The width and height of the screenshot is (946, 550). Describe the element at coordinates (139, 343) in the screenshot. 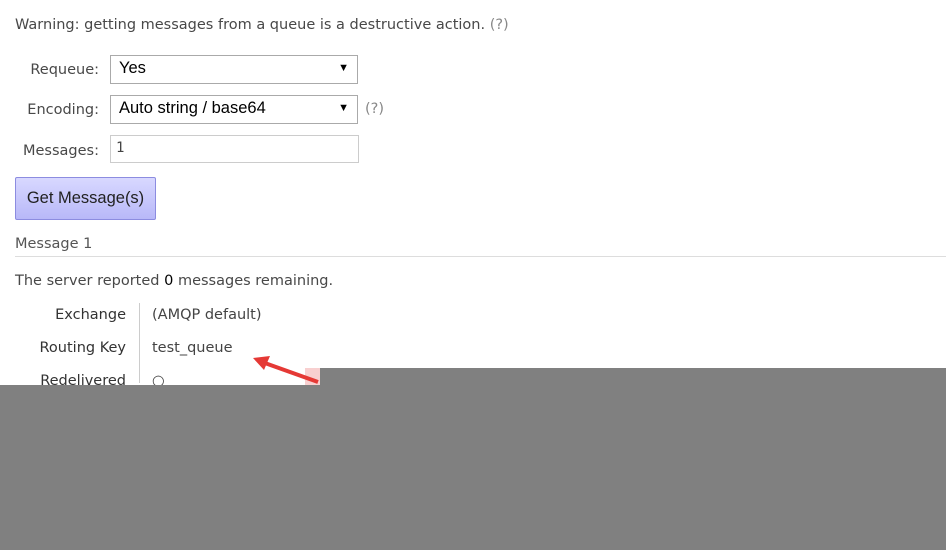

I see `table-divider` at that location.